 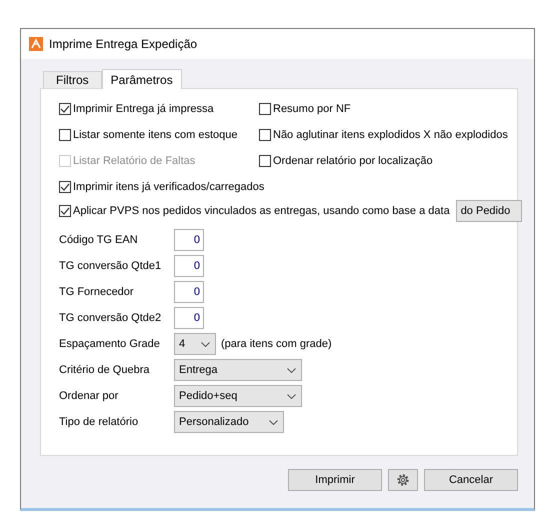 What do you see at coordinates (97, 292) in the screenshot?
I see `field-label: TG Fornecedor` at bounding box center [97, 292].